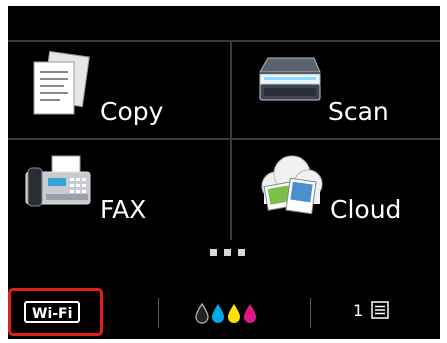 Image resolution: width=447 pixels, height=343 pixels. I want to click on wifi-label: Wi-Fi, so click(52, 314).